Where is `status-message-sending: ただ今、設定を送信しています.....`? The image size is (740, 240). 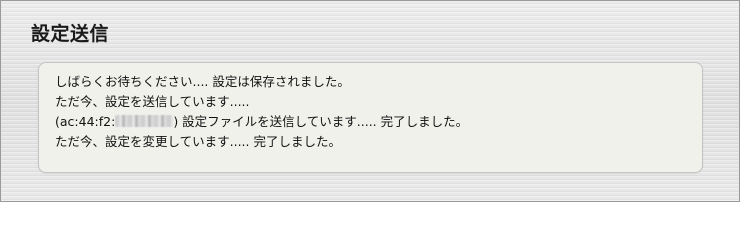
status-message-sending: ただ今、設定を送信しています..... is located at coordinates (152, 101).